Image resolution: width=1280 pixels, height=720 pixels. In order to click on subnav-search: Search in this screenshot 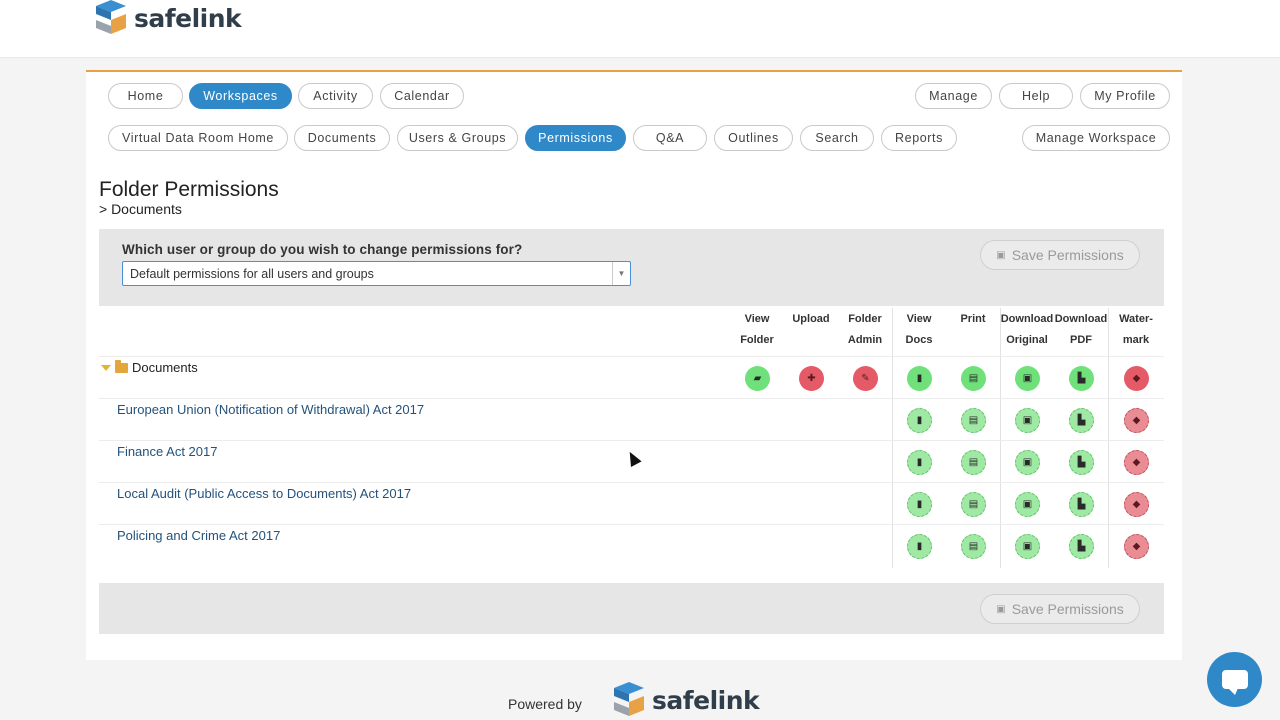, I will do `click(837, 138)`.